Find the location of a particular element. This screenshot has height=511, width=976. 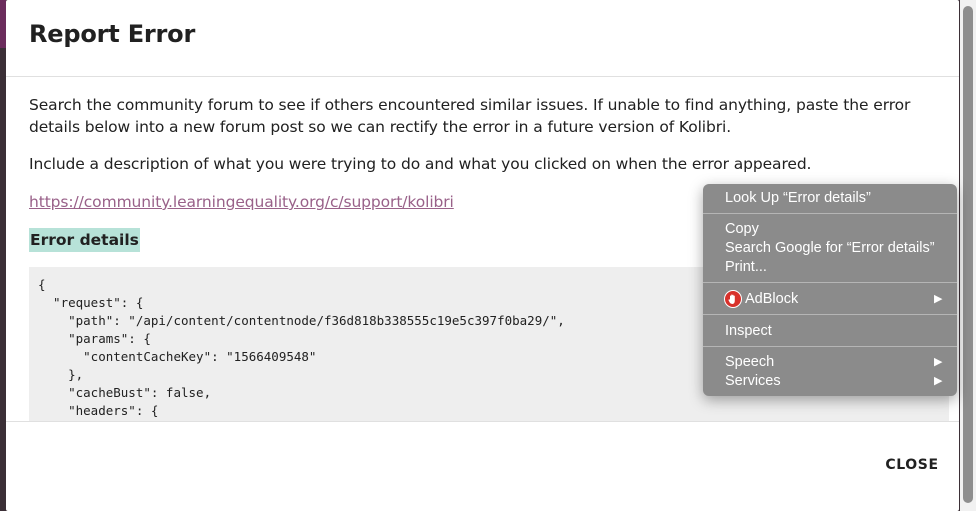

code-line: "request": { is located at coordinates (91, 302).